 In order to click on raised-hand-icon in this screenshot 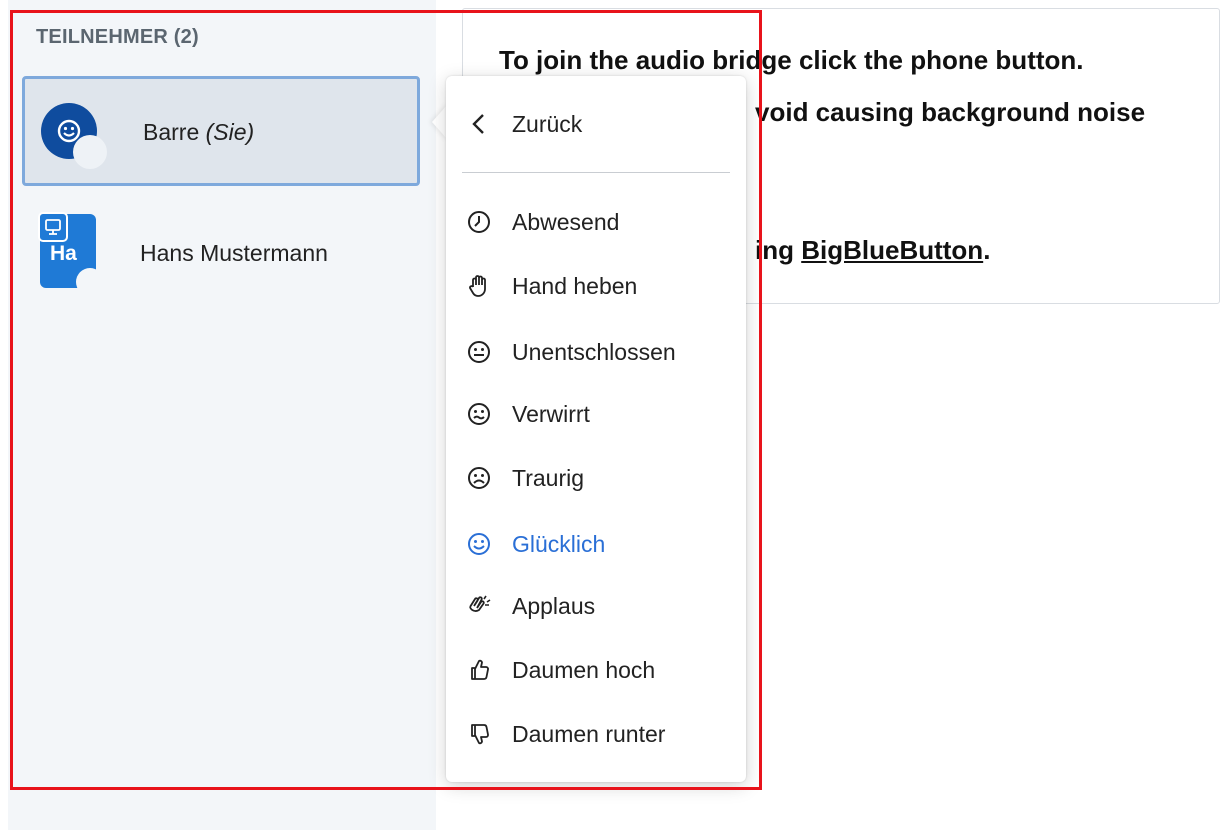, I will do `click(479, 286)`.